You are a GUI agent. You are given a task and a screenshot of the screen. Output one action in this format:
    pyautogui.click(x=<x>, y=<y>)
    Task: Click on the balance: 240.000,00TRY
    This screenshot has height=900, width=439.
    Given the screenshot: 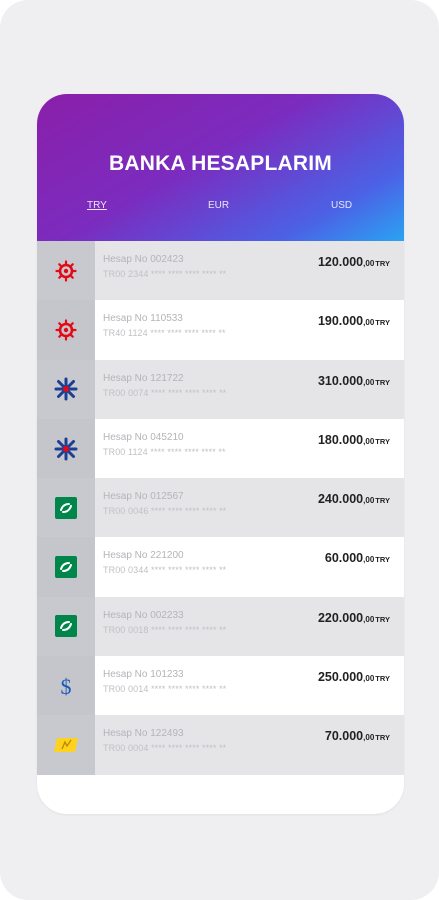 What is the action you would take?
    pyautogui.click(x=354, y=499)
    